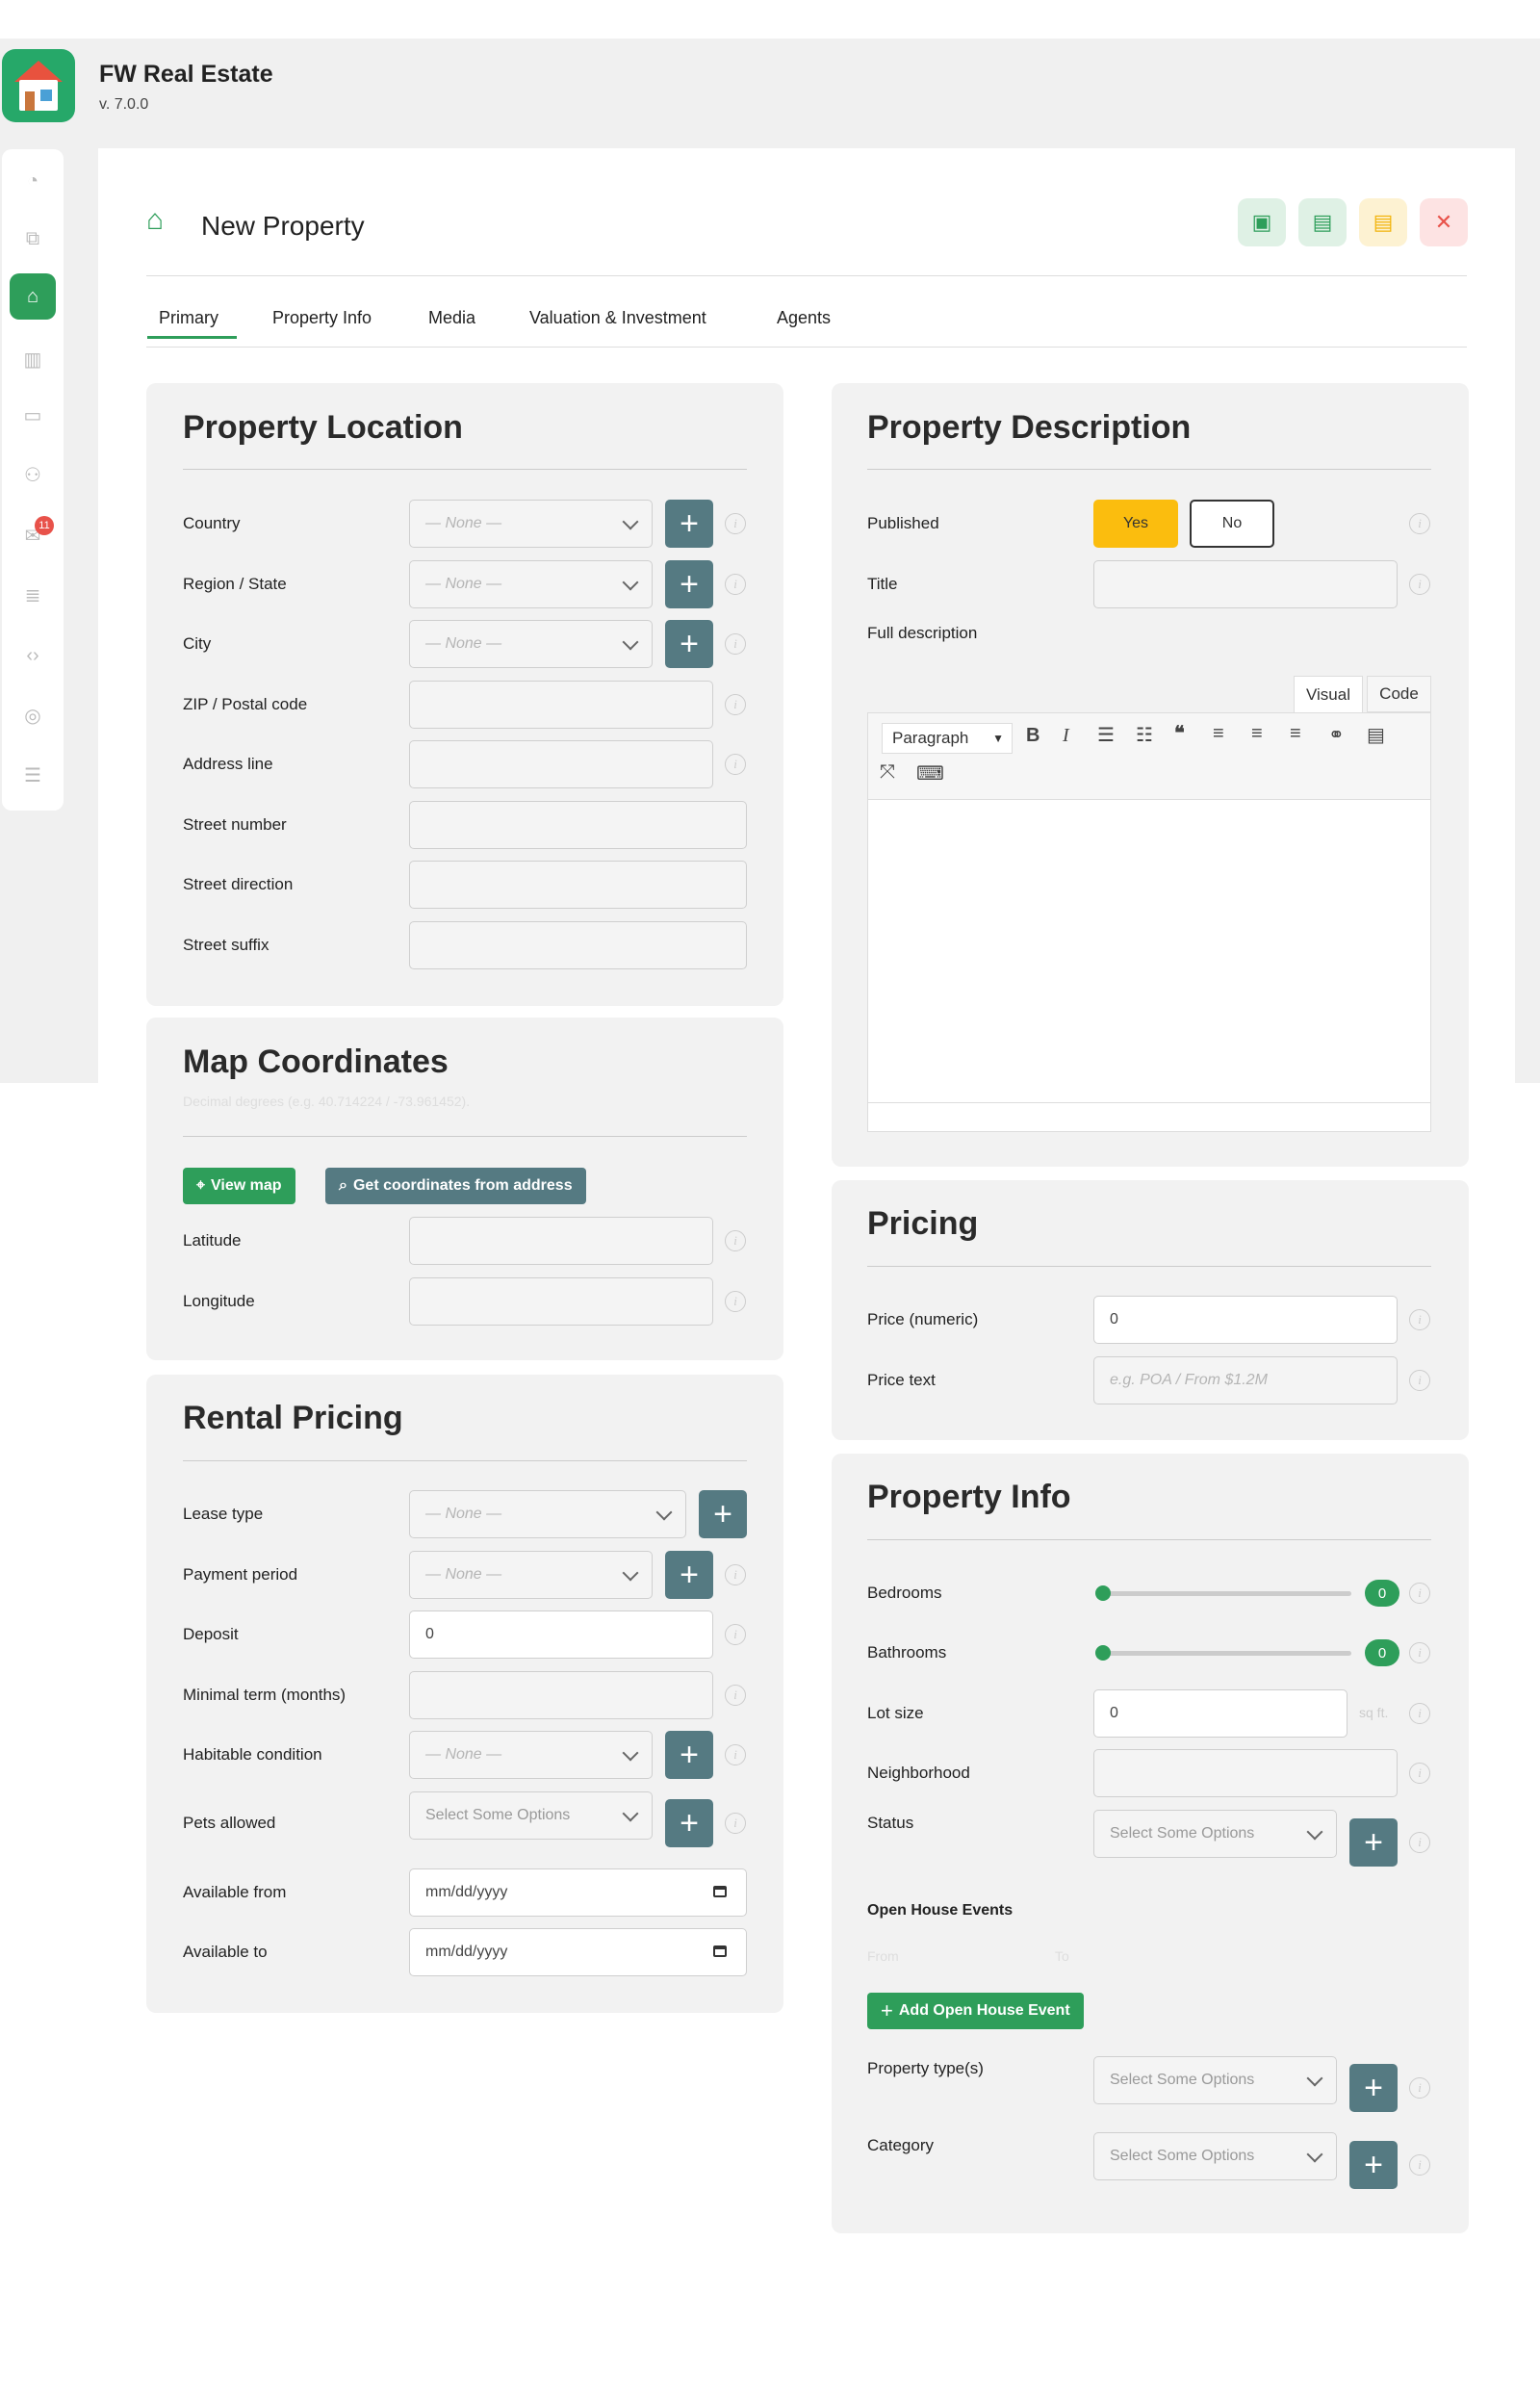 Image resolution: width=1540 pixels, height=2396 pixels. I want to click on puzzle-icon: ⧉, so click(32, 238).